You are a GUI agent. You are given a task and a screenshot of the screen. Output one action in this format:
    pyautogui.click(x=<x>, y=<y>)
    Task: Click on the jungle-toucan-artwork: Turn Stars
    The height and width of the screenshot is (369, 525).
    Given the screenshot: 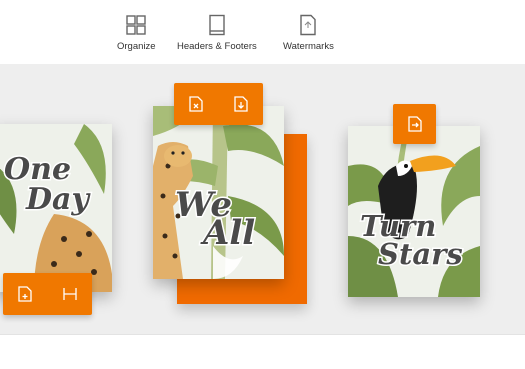 What is the action you would take?
    pyautogui.click(x=414, y=211)
    